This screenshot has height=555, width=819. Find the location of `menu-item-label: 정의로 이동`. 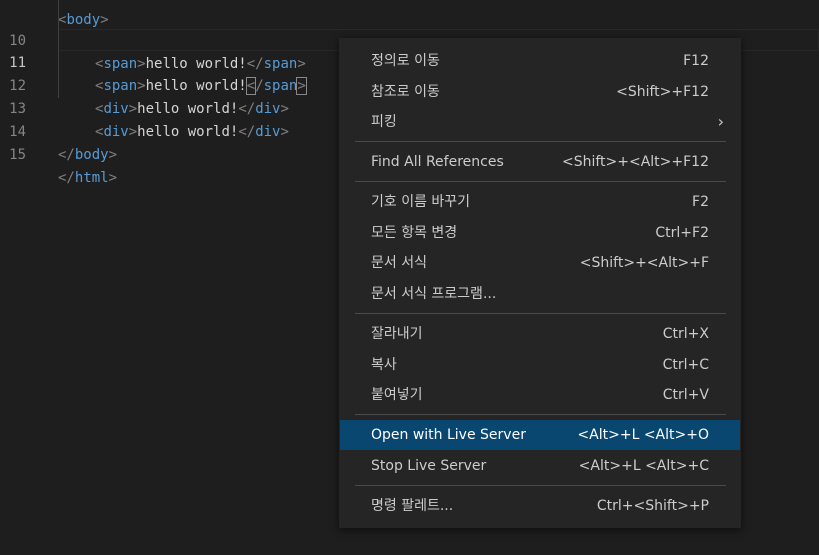

menu-item-label: 정의로 이동 is located at coordinates (405, 61).